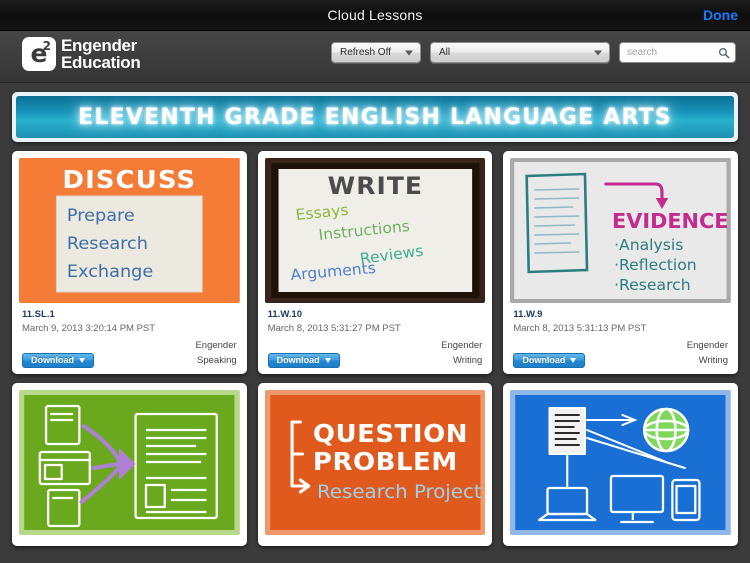 Image resolution: width=750 pixels, height=563 pixels. I want to click on lesson-code: 11.SL.1, so click(38, 314).